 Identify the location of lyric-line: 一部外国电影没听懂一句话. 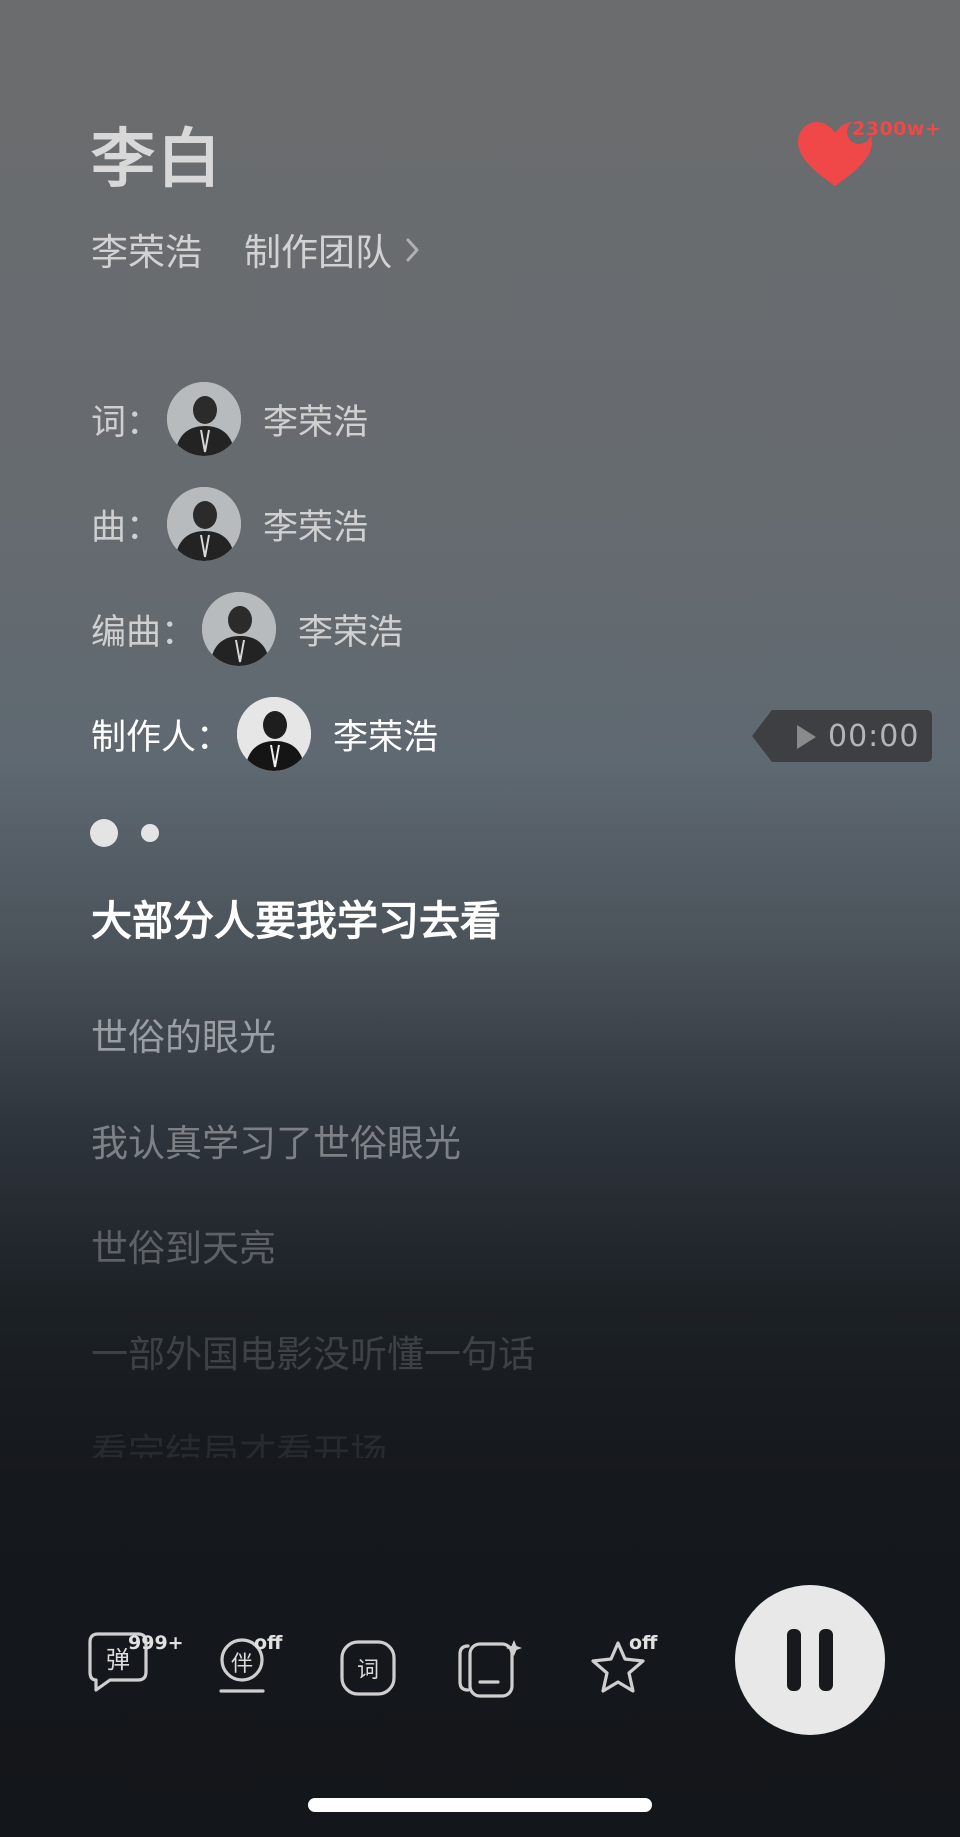
(313, 1355).